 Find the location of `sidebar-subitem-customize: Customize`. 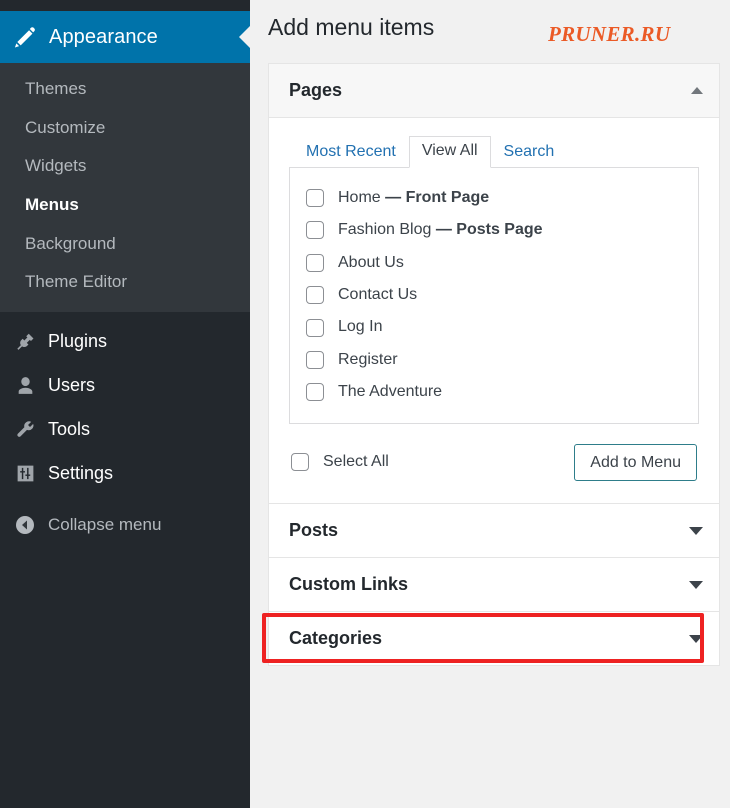

sidebar-subitem-customize: Customize is located at coordinates (125, 128).